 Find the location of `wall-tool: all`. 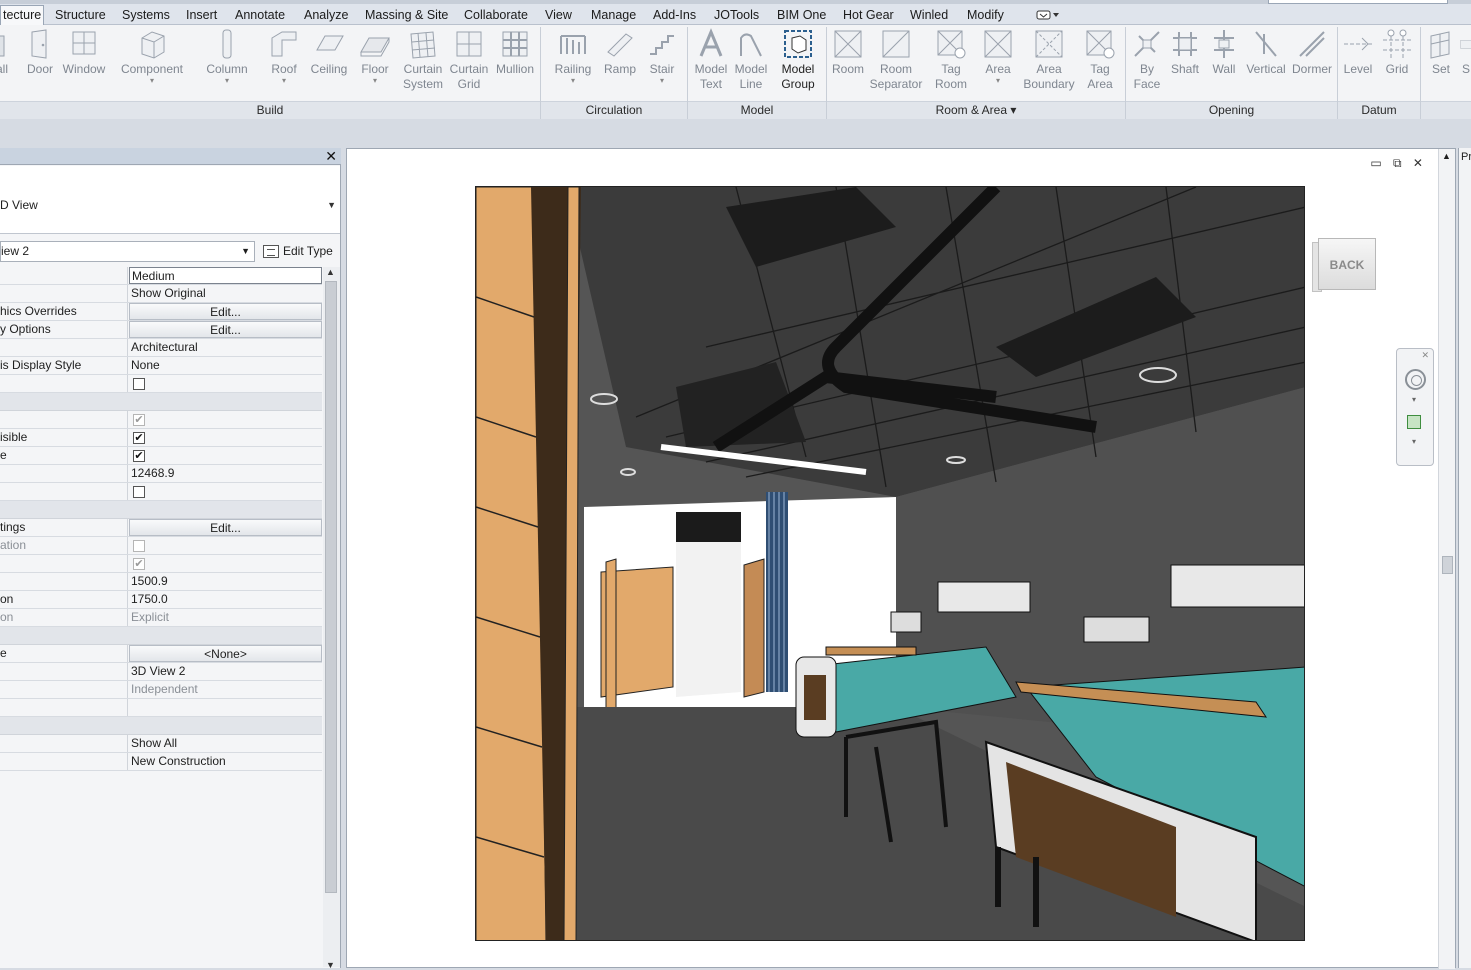

wall-tool: all is located at coordinates (7, 52).